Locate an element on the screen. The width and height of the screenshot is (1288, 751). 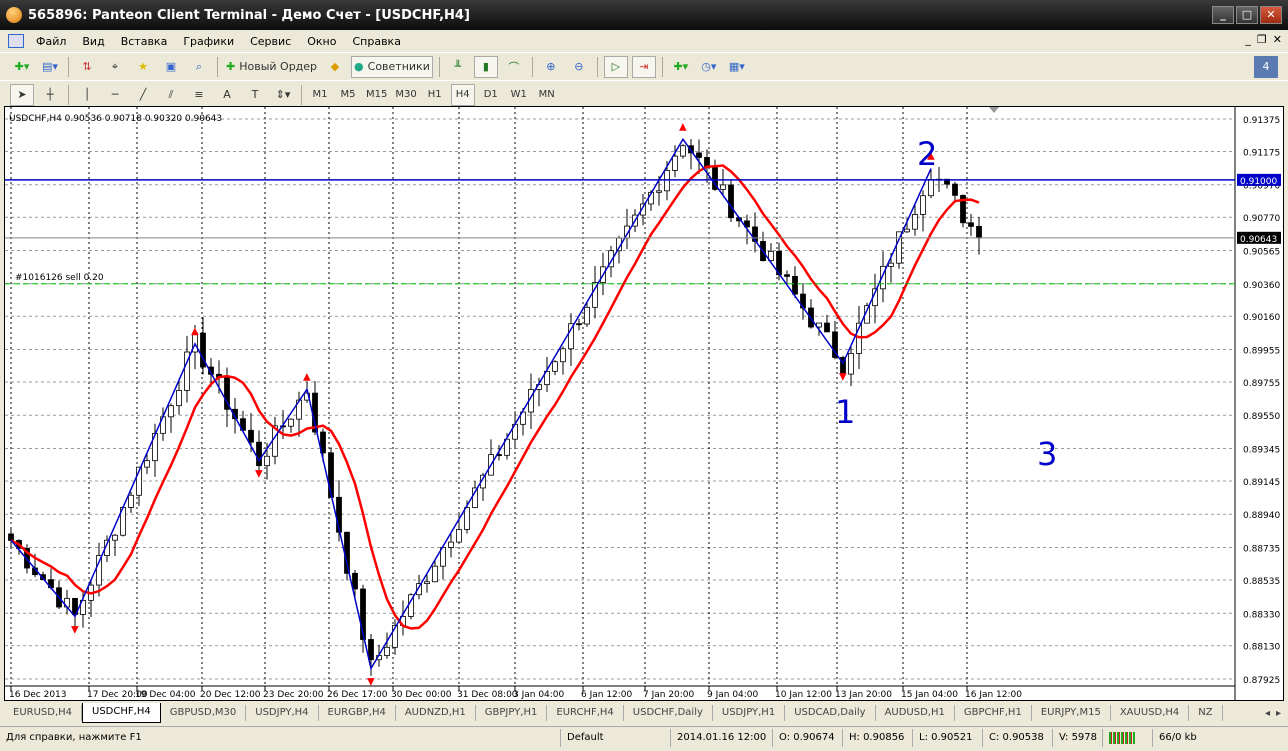
chart-tab: XAUUSD,H4 is located at coordinates (1150, 713).